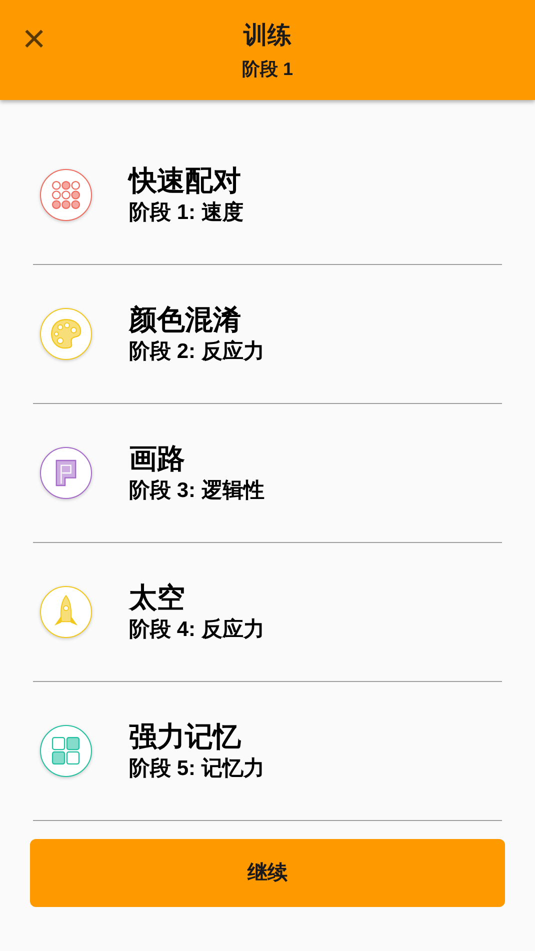  Describe the element at coordinates (196, 598) in the screenshot. I see `game-title: 太空` at that location.